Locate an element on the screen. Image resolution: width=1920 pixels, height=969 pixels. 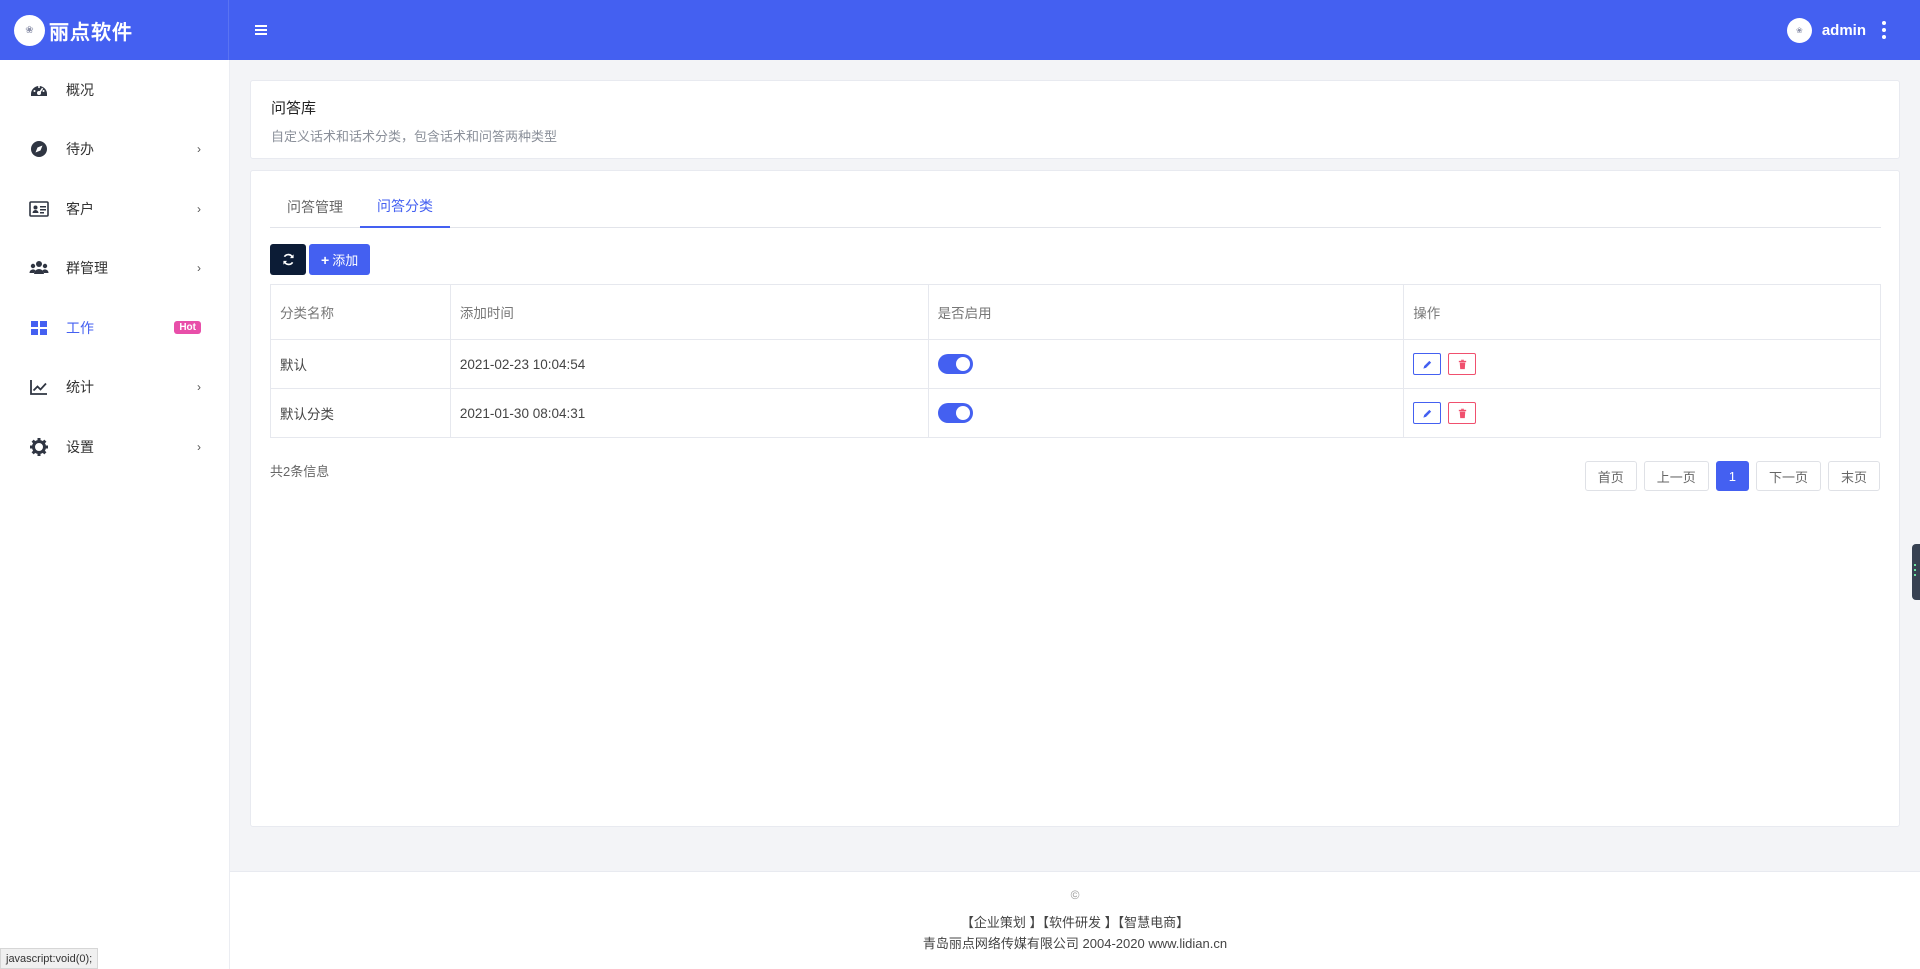
tab-bar: 问答管理 问答分类 is located at coordinates (1075, 206).